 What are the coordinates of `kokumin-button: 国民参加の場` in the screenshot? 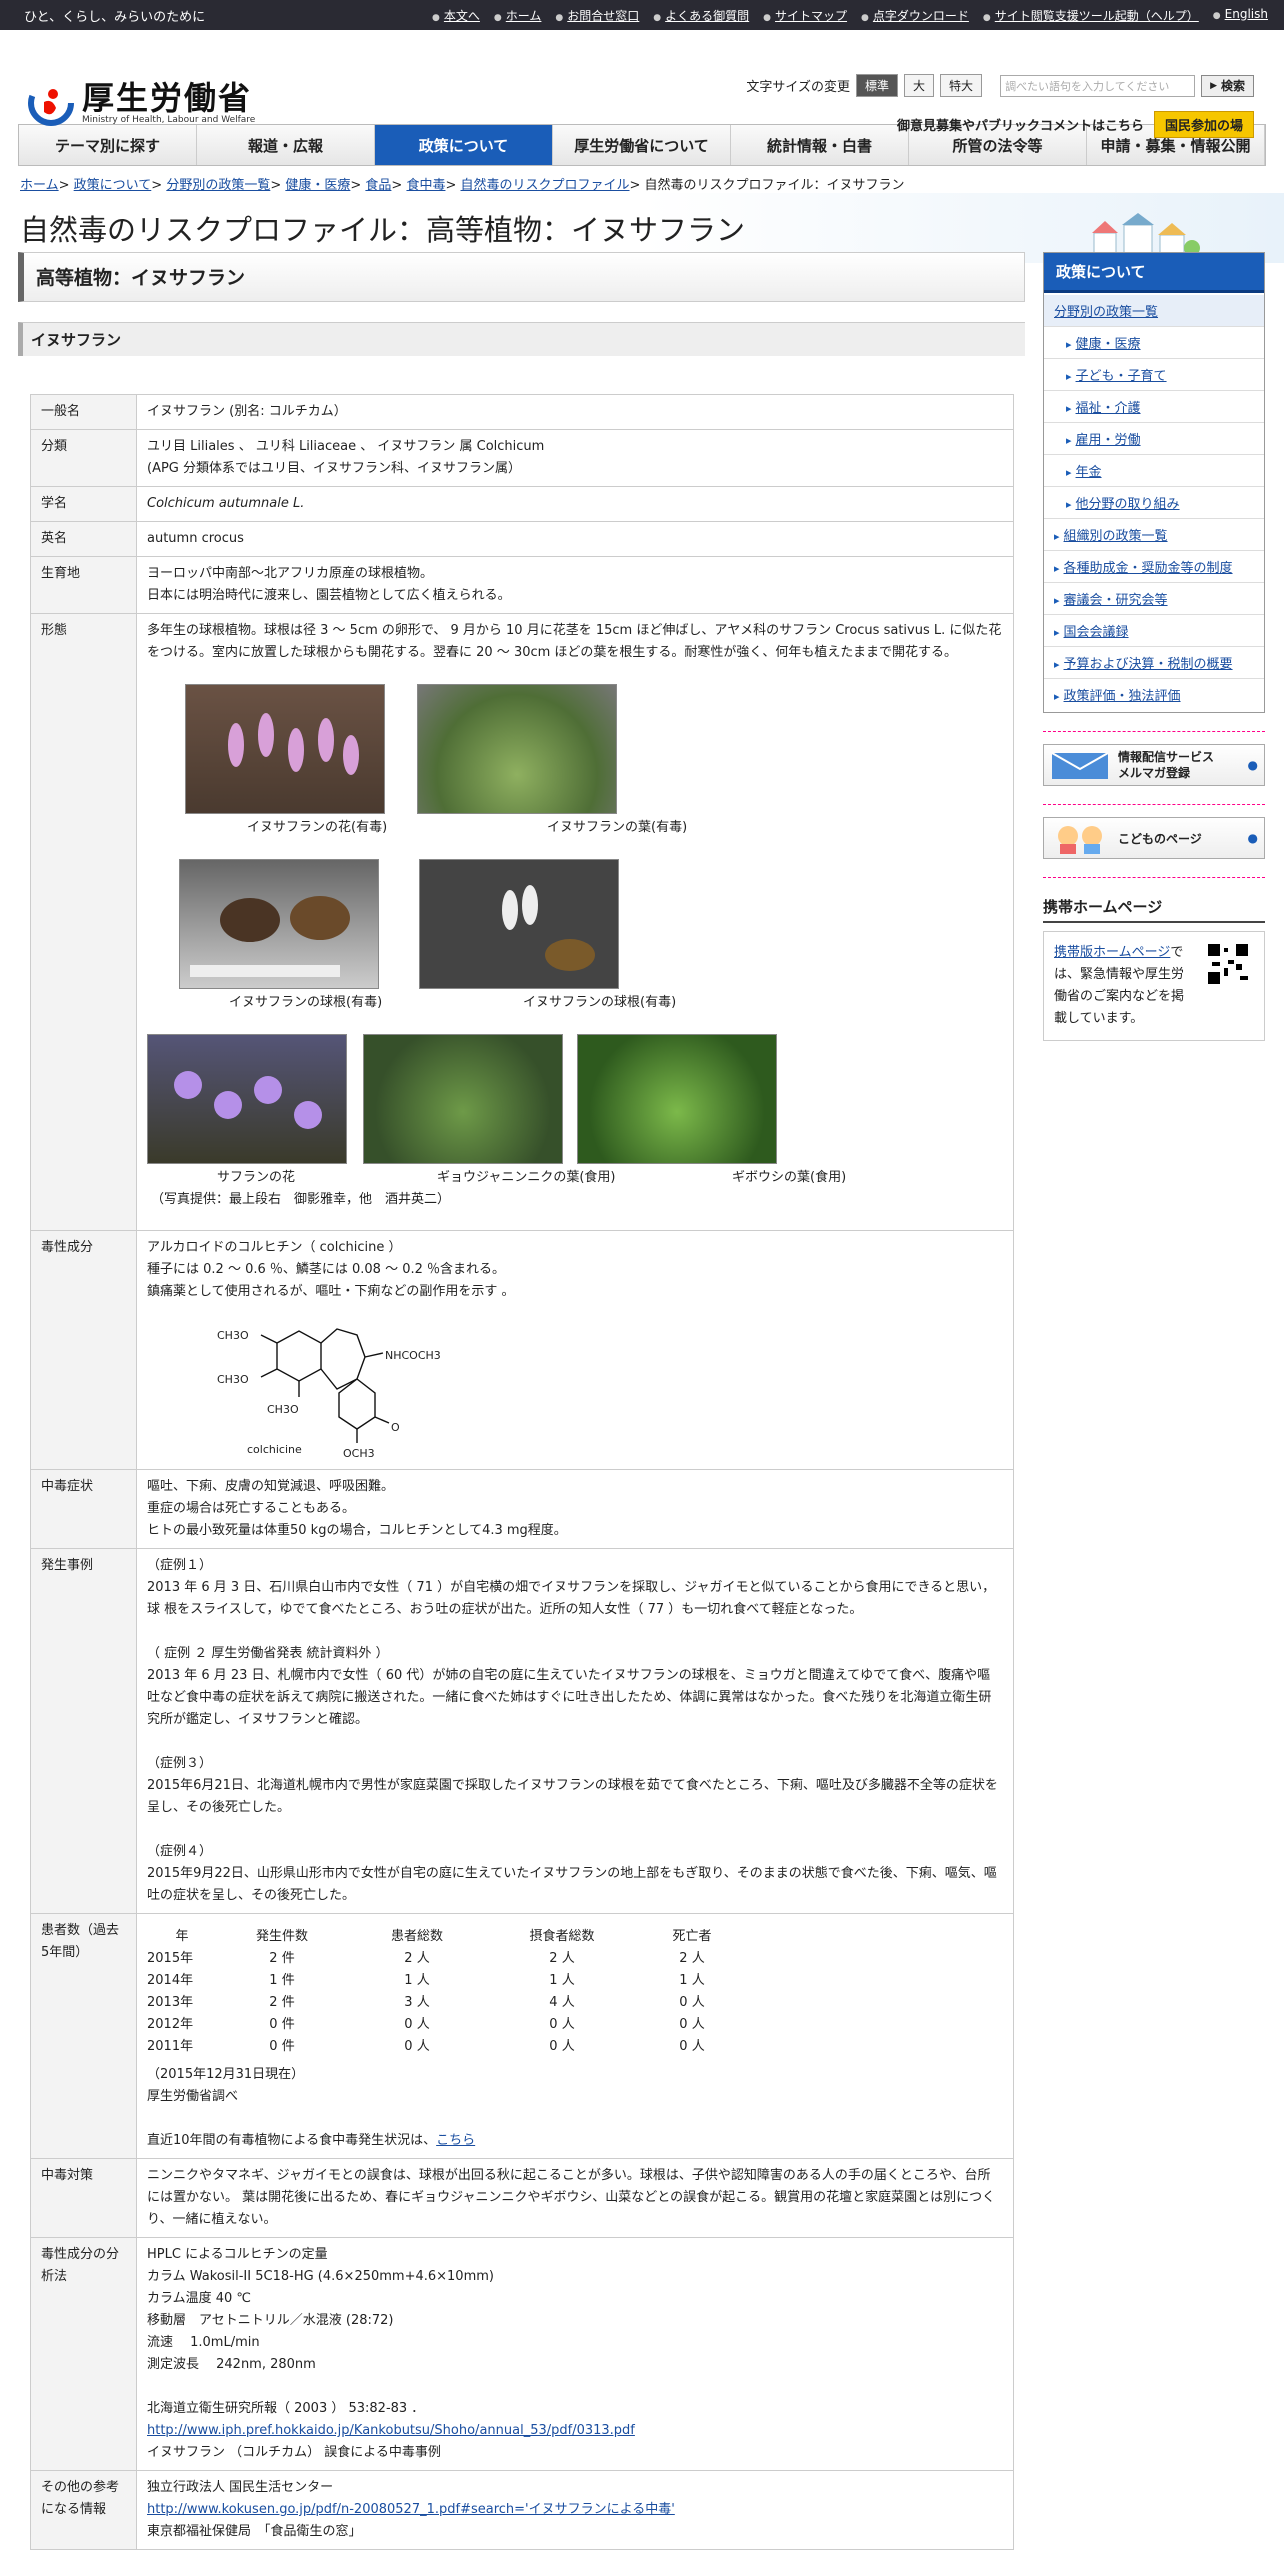 It's located at (1203, 124).